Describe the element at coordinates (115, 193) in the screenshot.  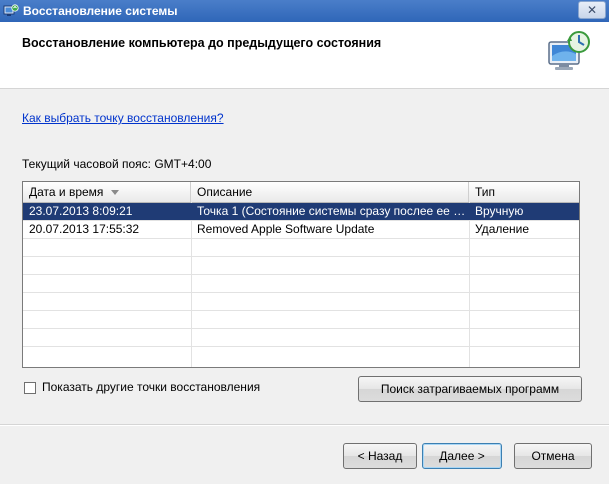
I see `sort-down-icon` at that location.